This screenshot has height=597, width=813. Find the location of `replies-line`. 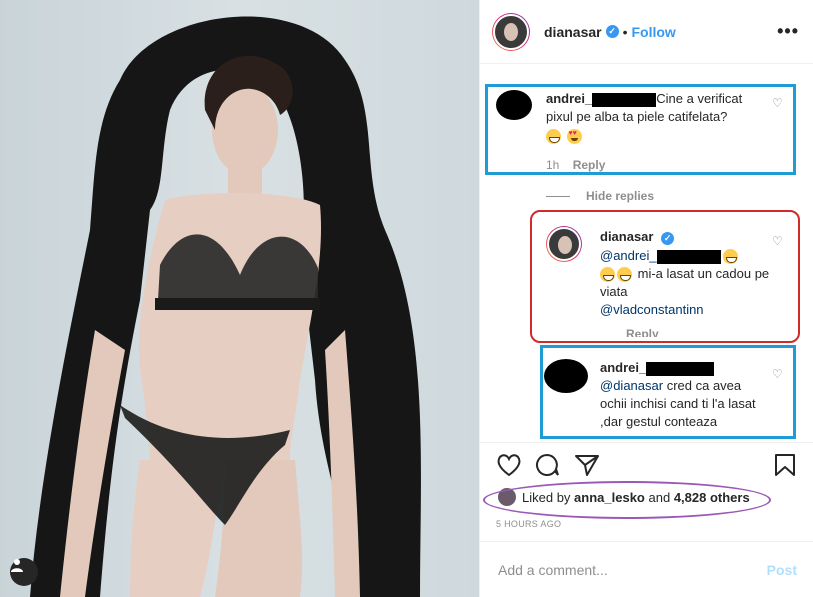

replies-line is located at coordinates (558, 196).